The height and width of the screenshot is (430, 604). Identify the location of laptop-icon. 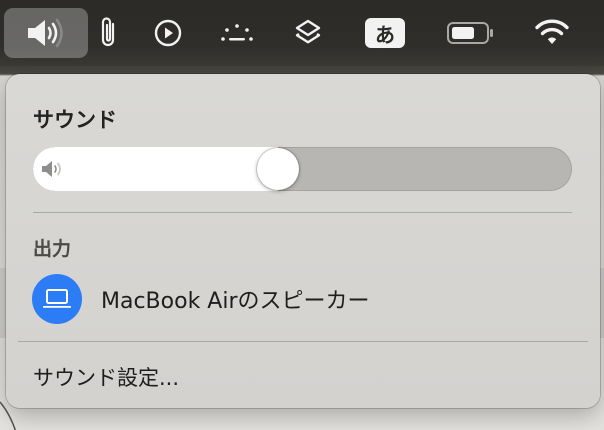
(57, 299).